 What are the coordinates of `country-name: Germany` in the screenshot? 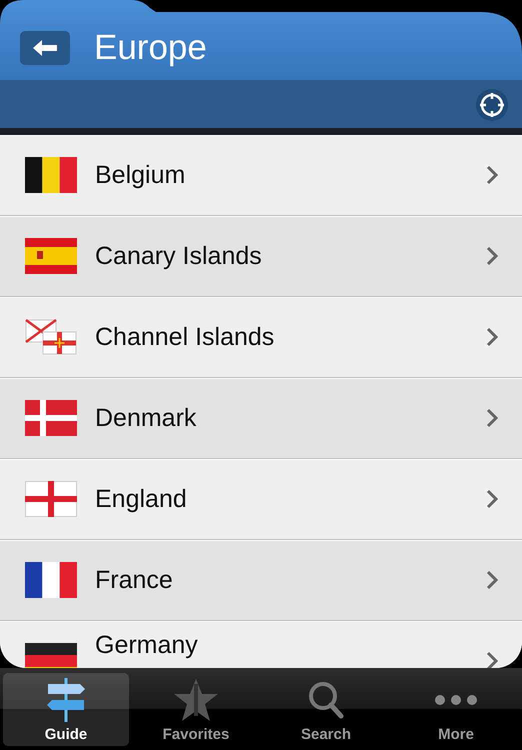 It's located at (147, 645).